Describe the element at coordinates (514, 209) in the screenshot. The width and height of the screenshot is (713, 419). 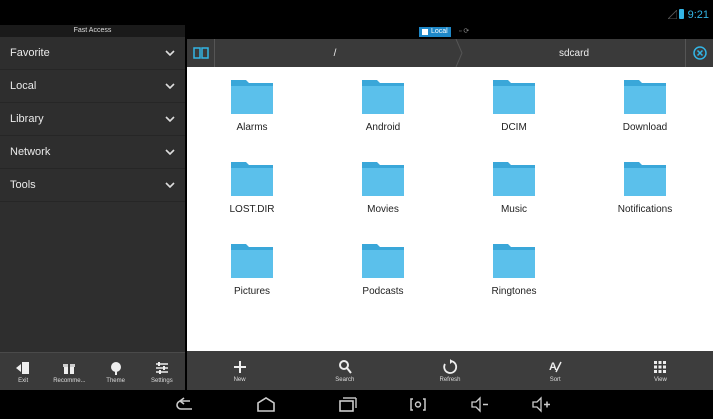
I see `folder-name: Music` at that location.